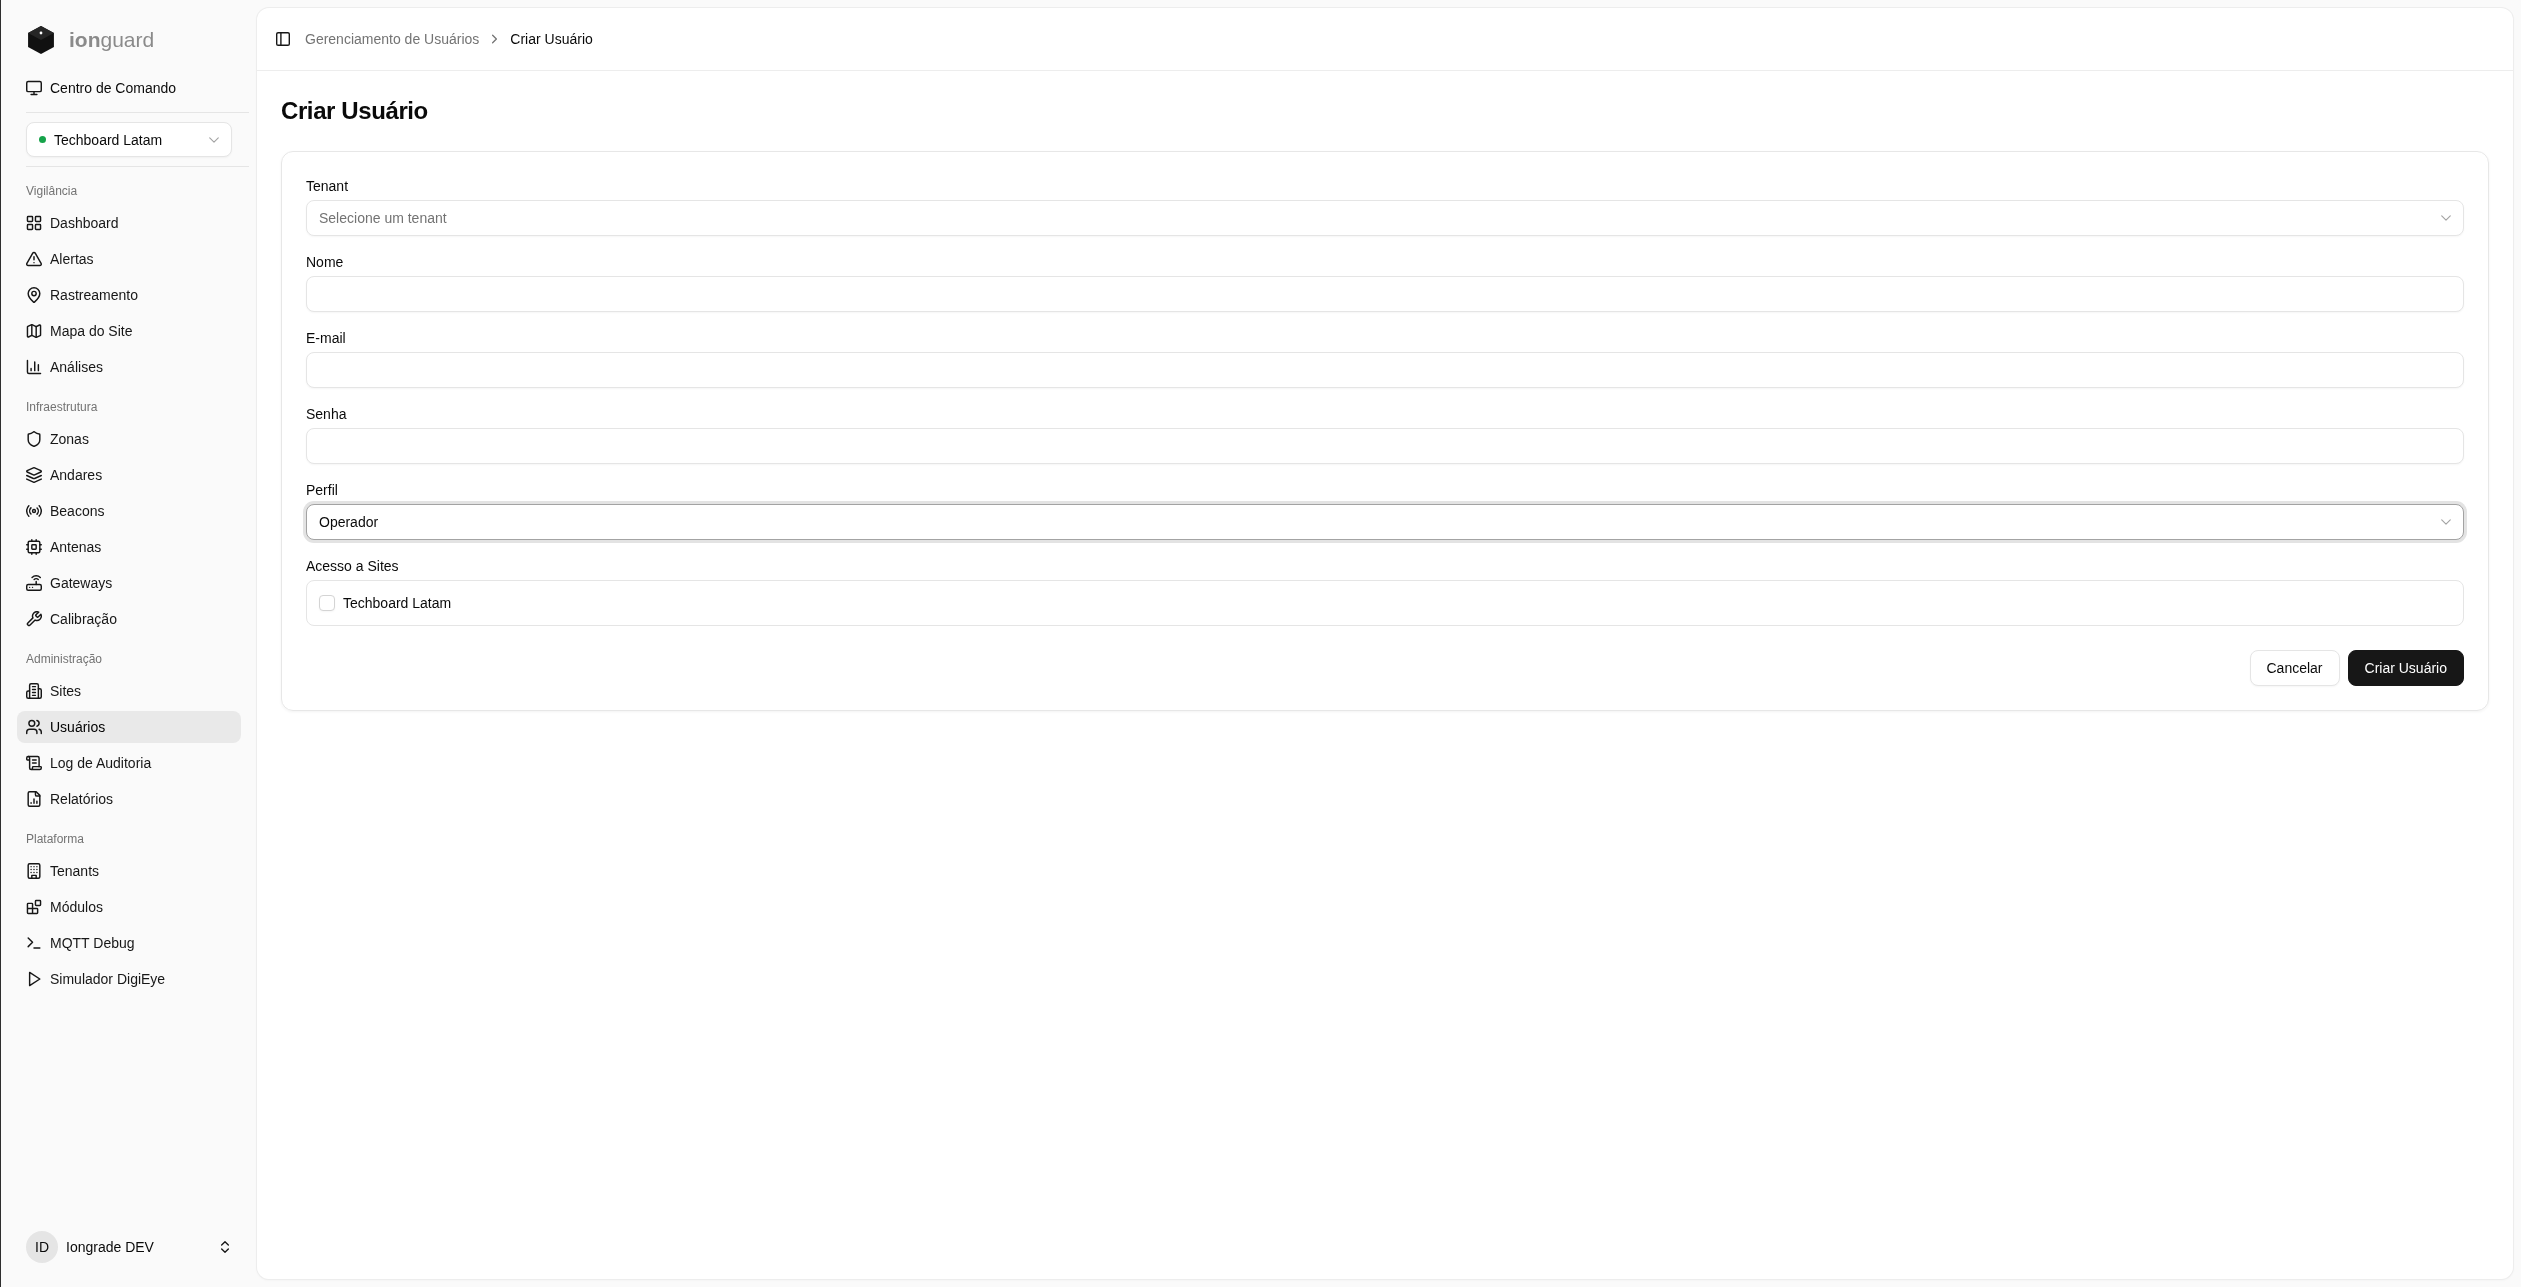 Image resolution: width=2521 pixels, height=1287 pixels. I want to click on layers-icon, so click(34, 475).